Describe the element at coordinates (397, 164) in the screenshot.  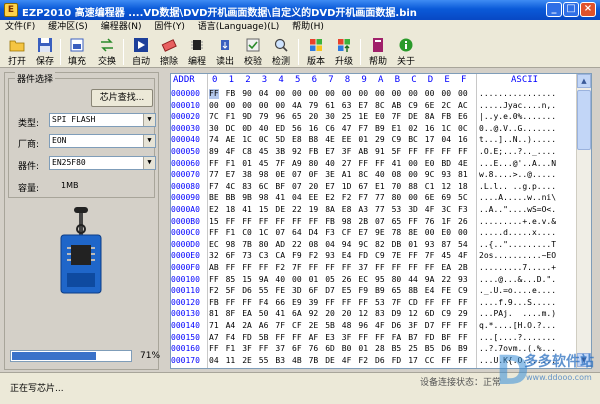
I see `hex-byte: 41` at that location.